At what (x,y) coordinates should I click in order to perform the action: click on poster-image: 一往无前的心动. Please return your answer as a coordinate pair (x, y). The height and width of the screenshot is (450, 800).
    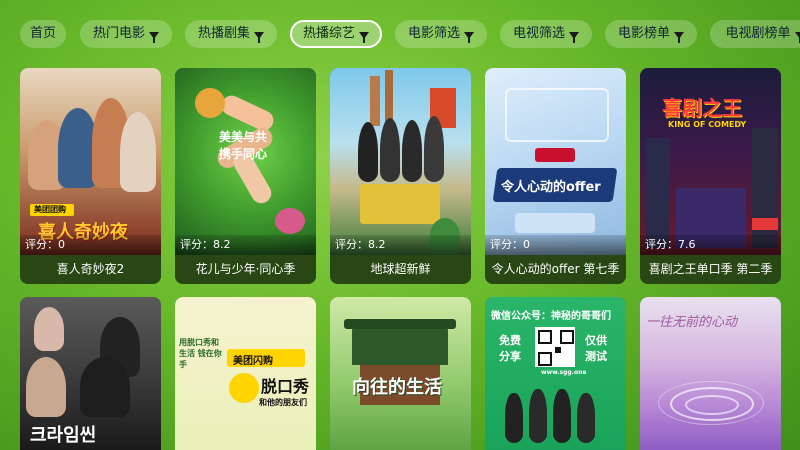
    Looking at the image, I should click on (710, 373).